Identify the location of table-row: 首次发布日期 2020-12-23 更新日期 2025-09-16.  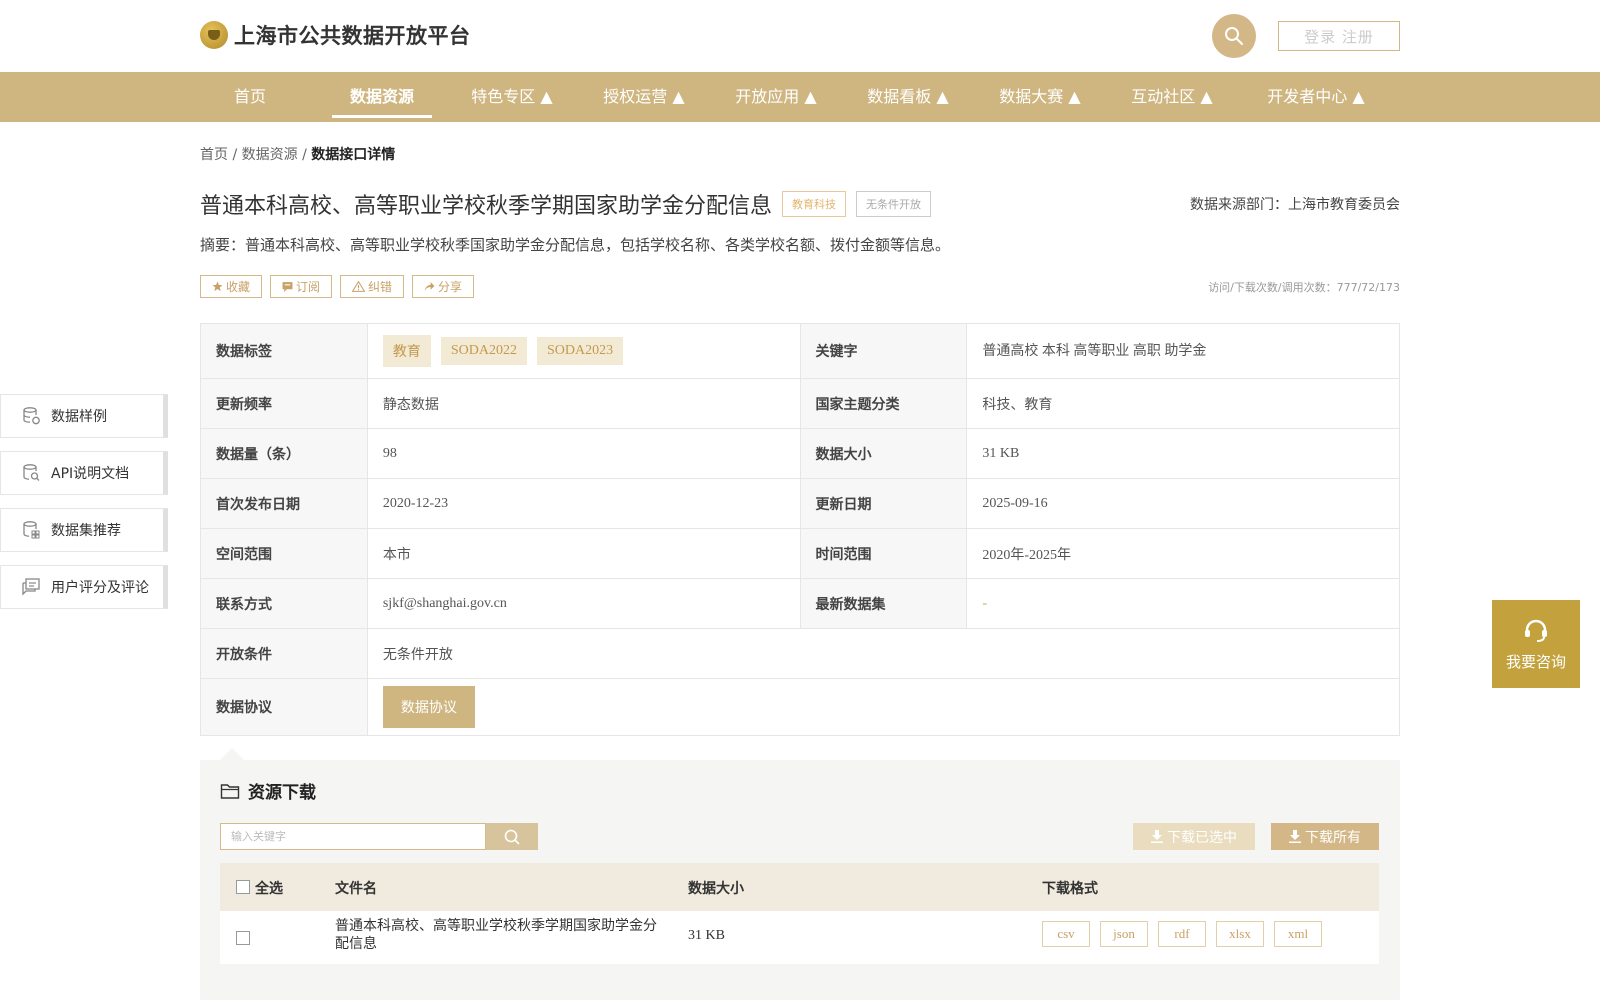
(800, 504).